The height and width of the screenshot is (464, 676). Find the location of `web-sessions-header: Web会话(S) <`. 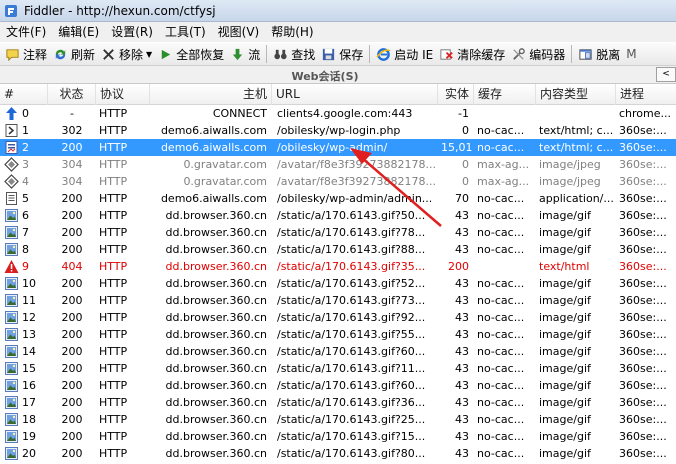

web-sessions-header: Web会话(S) < is located at coordinates (338, 75).